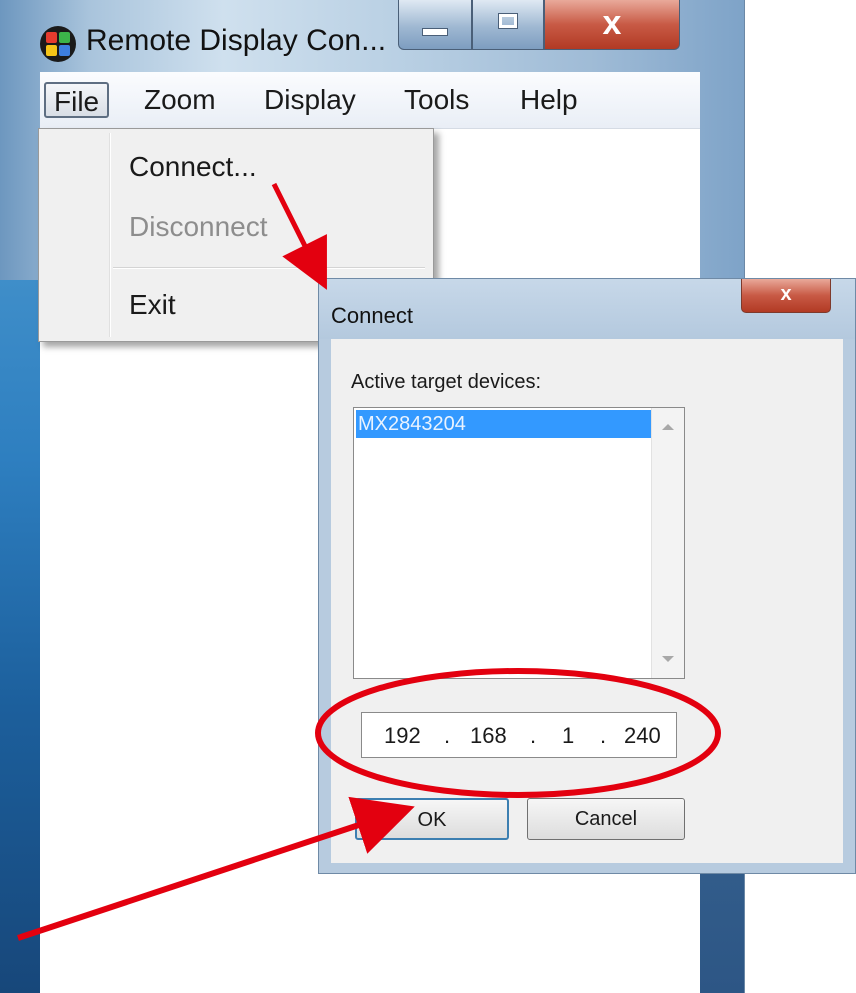 The width and height of the screenshot is (856, 993). What do you see at coordinates (508, 21) in the screenshot?
I see `maximize-icon` at bounding box center [508, 21].